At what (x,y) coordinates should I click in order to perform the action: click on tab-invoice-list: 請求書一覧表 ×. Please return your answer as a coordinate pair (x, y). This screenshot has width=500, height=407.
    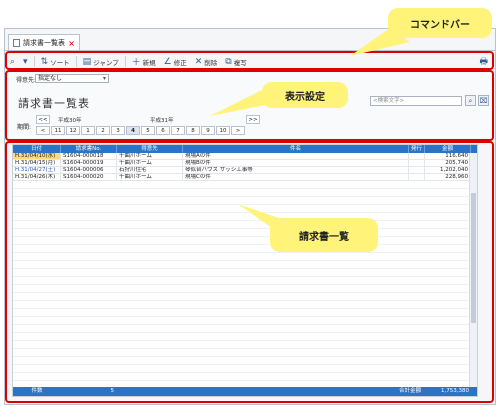
    Looking at the image, I should click on (44, 42).